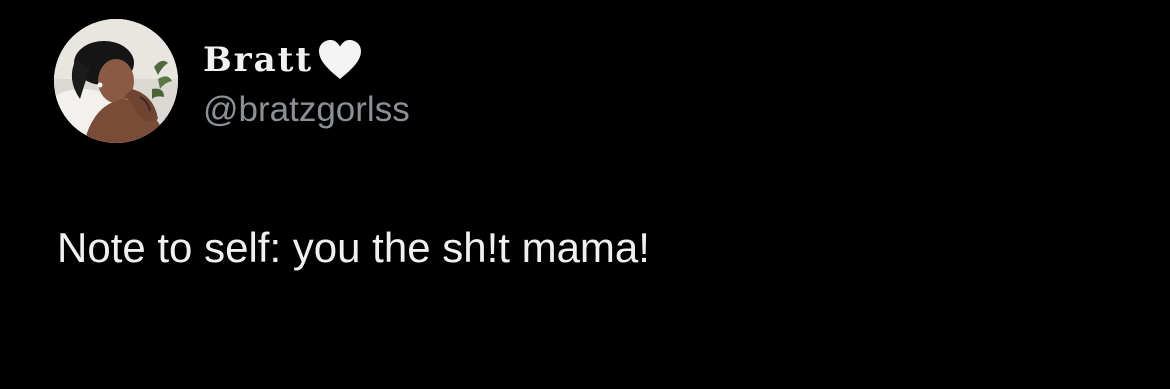 This screenshot has width=1170, height=389. I want to click on white-heart-icon, so click(340, 60).